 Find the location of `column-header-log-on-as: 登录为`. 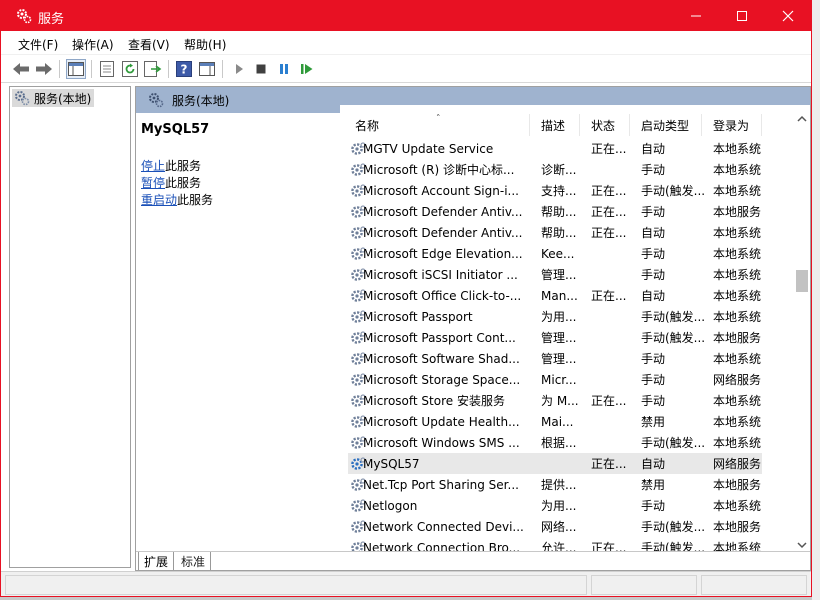

column-header-log-on-as: 登录为 is located at coordinates (732, 125).